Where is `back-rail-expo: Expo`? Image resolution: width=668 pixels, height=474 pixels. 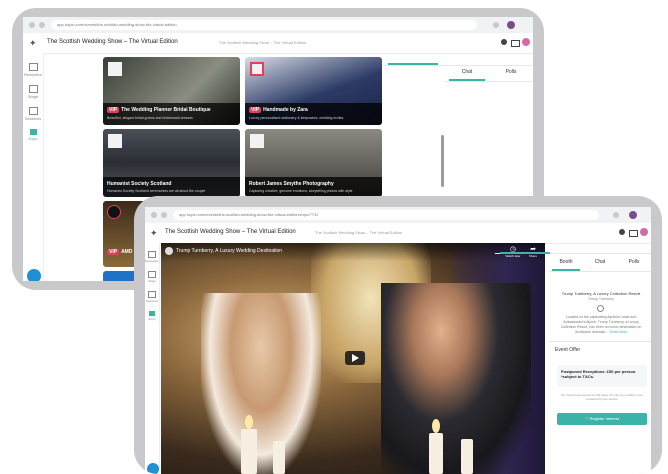 back-rail-expo: Expo is located at coordinates (33, 135).